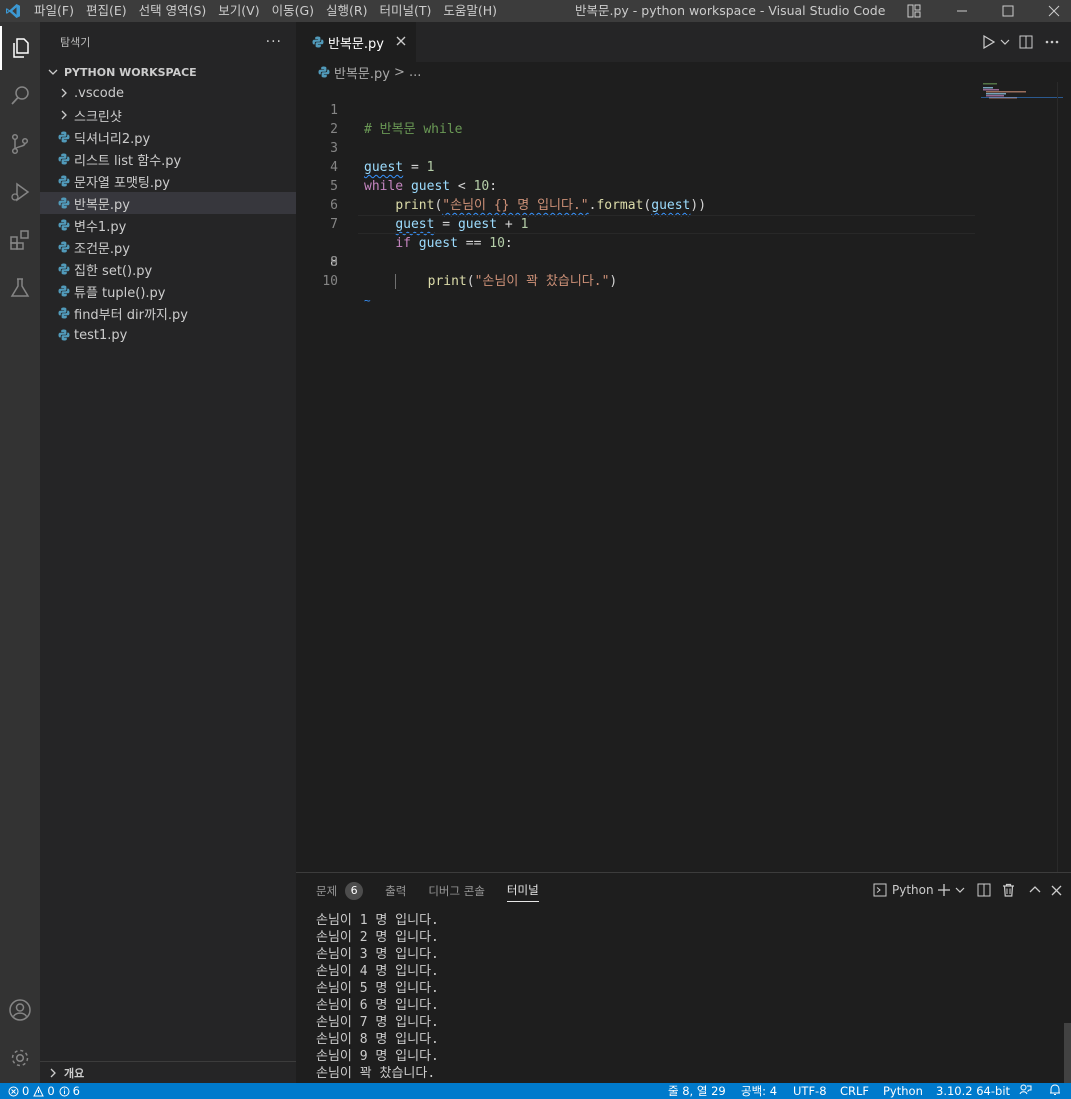 The width and height of the screenshot is (1071, 1099). Describe the element at coordinates (1005, 42) in the screenshot. I see `run-dropdown-chevron-icon` at that location.